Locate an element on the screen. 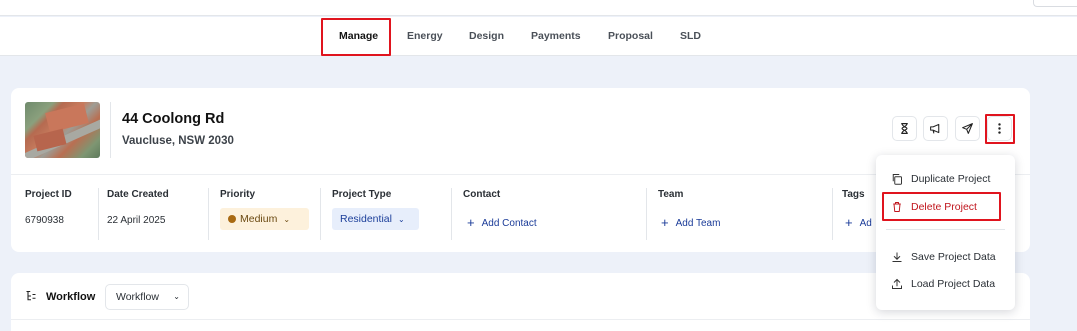 Image resolution: width=1077 pixels, height=331 pixels. tab-proposal: Proposal is located at coordinates (630, 37).